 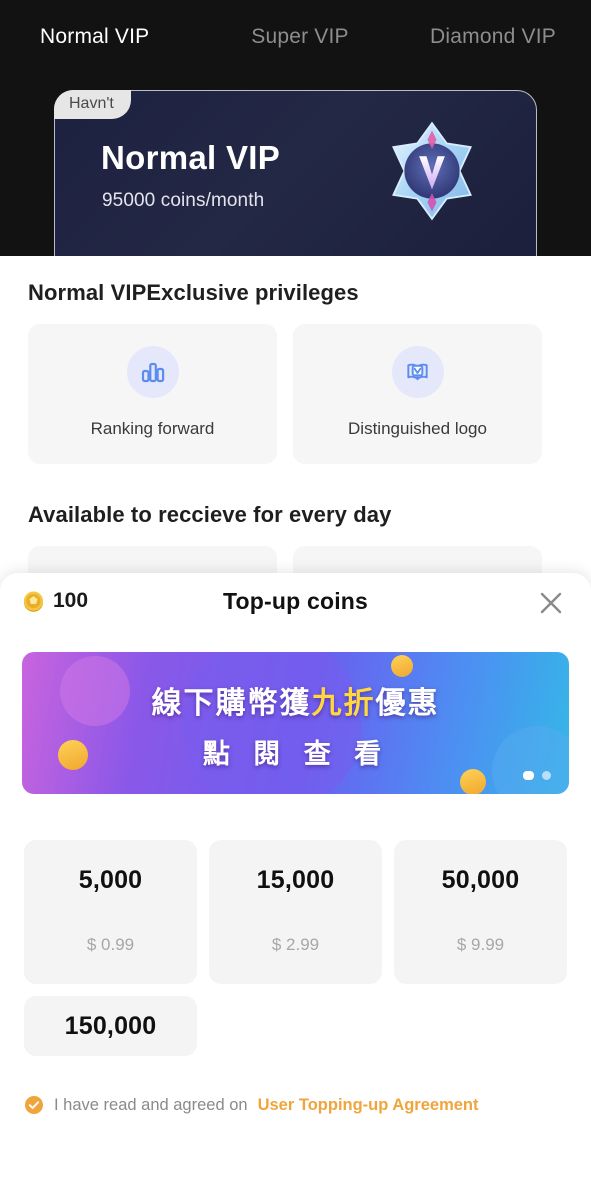 What do you see at coordinates (110, 944) in the screenshot?
I see `package-price: $ 0.99` at bounding box center [110, 944].